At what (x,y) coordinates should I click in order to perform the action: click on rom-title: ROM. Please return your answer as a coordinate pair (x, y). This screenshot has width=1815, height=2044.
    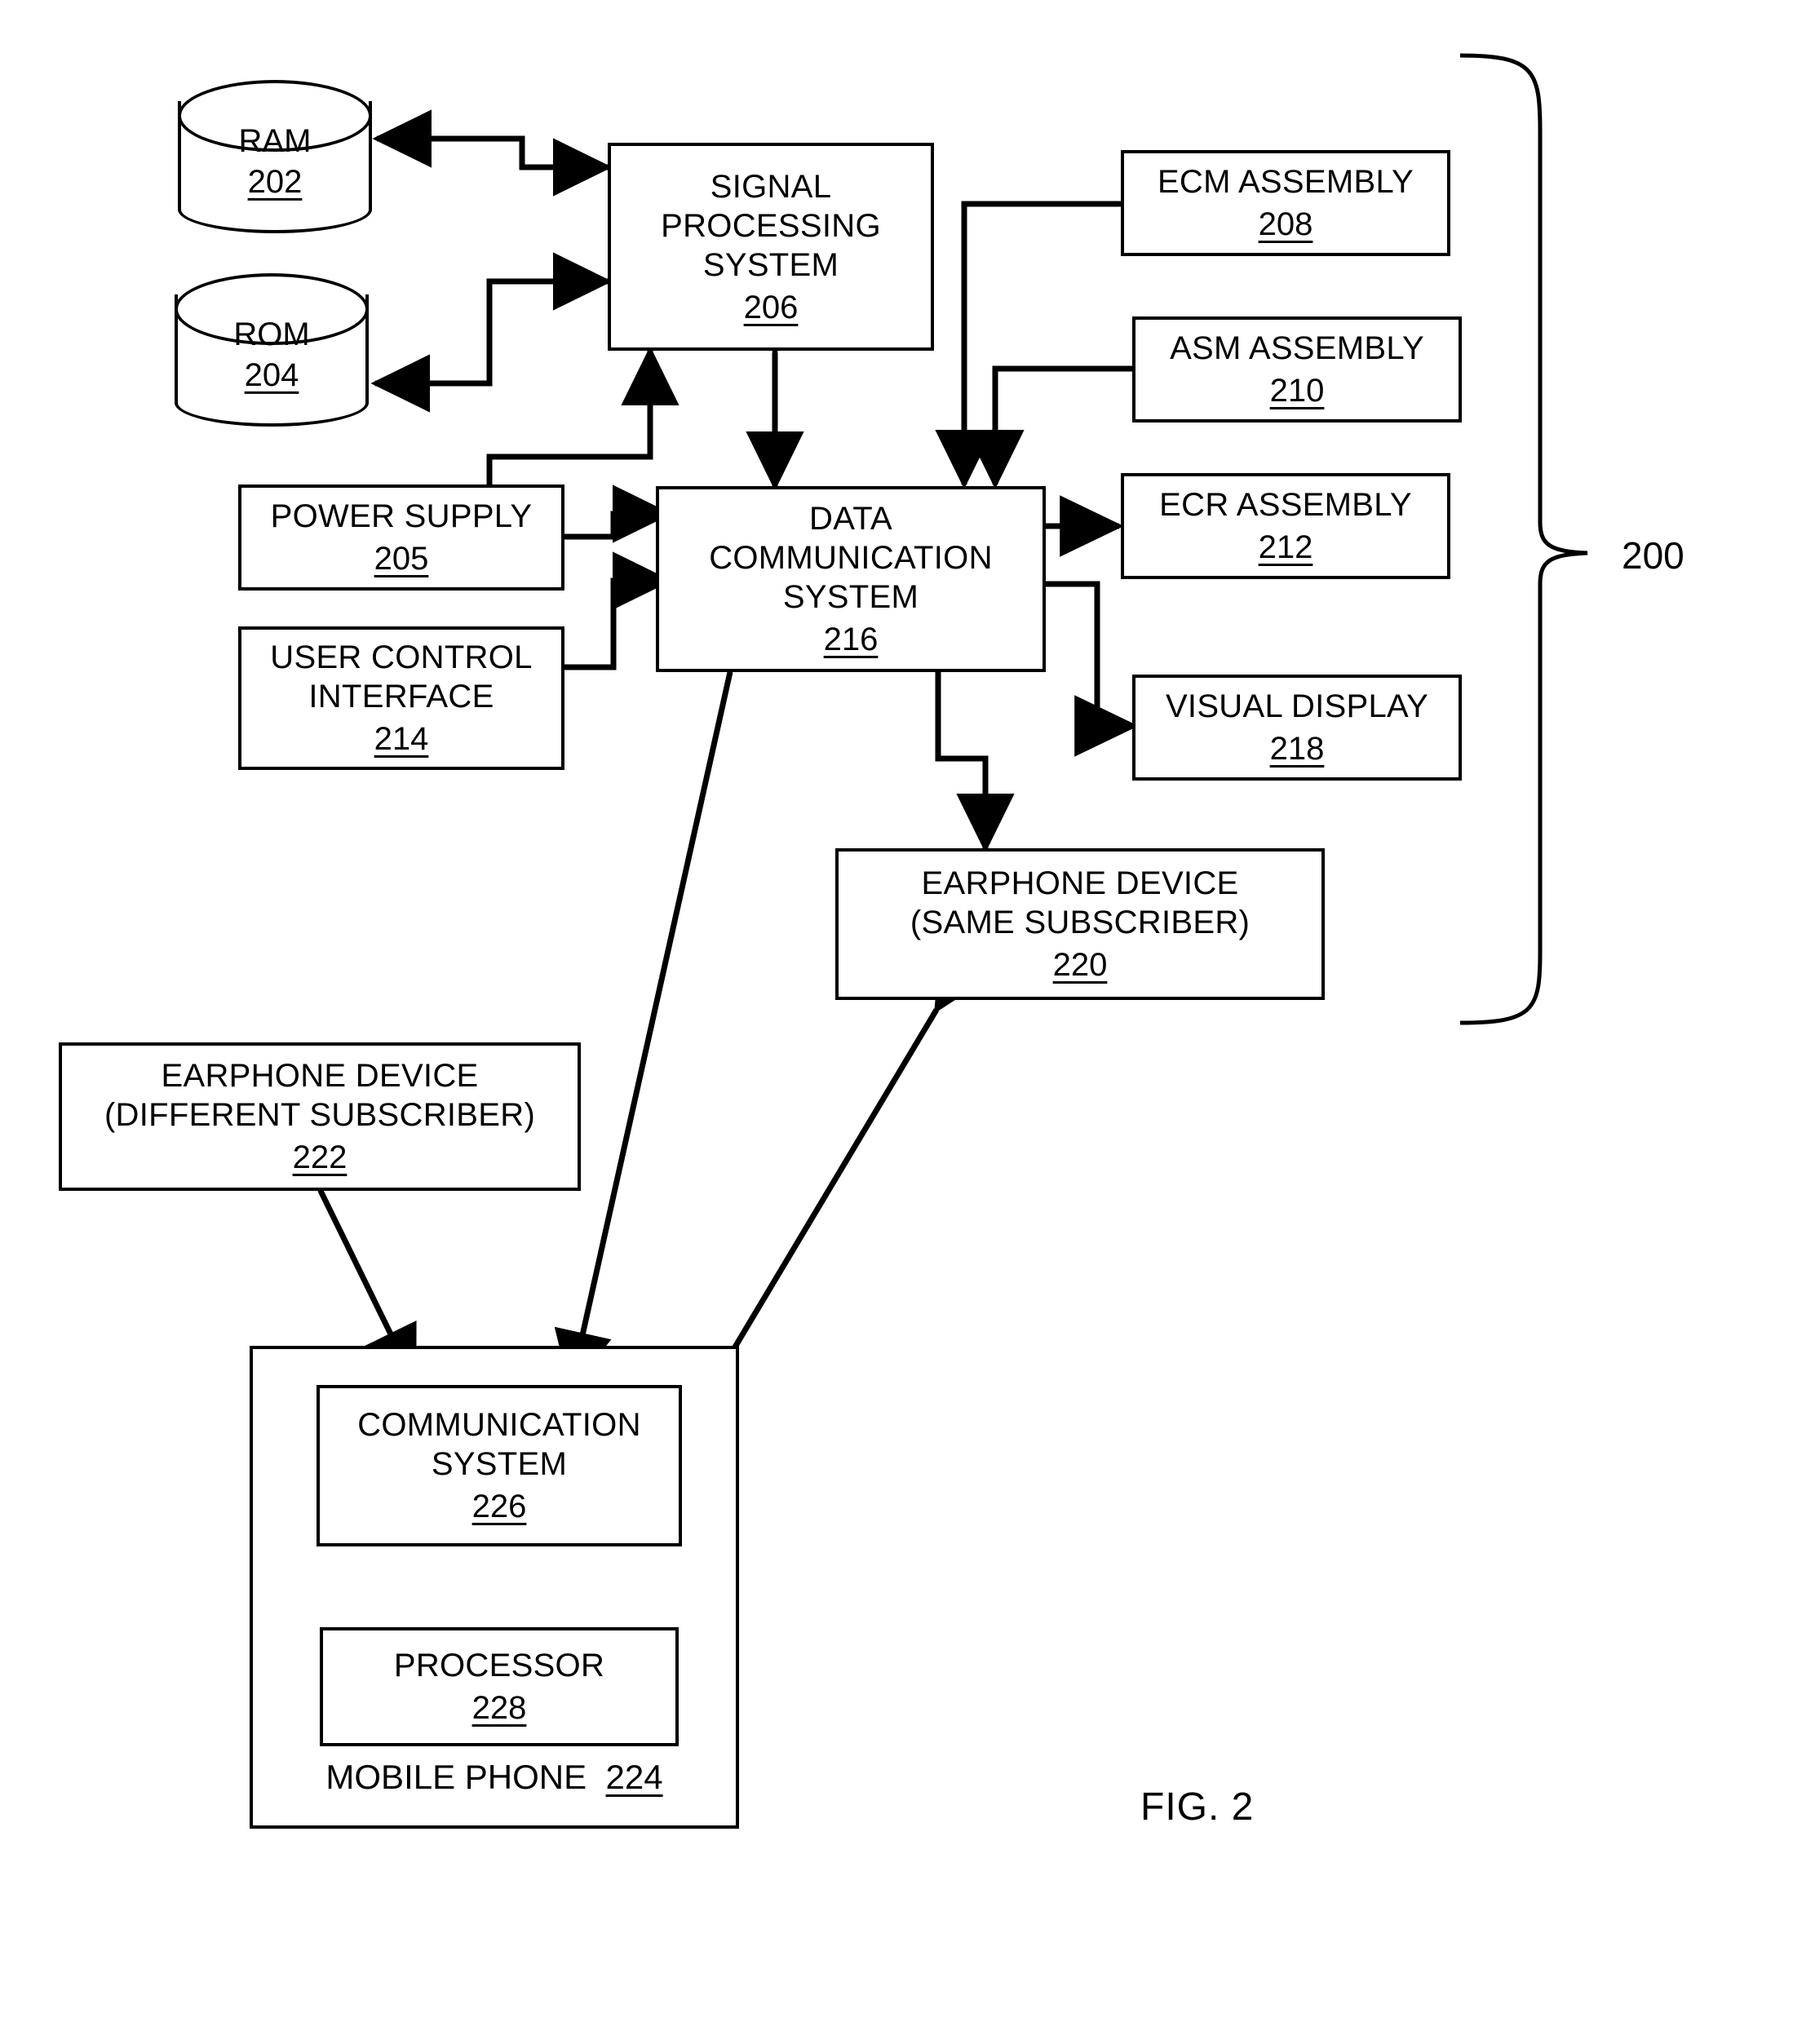
    Looking at the image, I should click on (271, 334).